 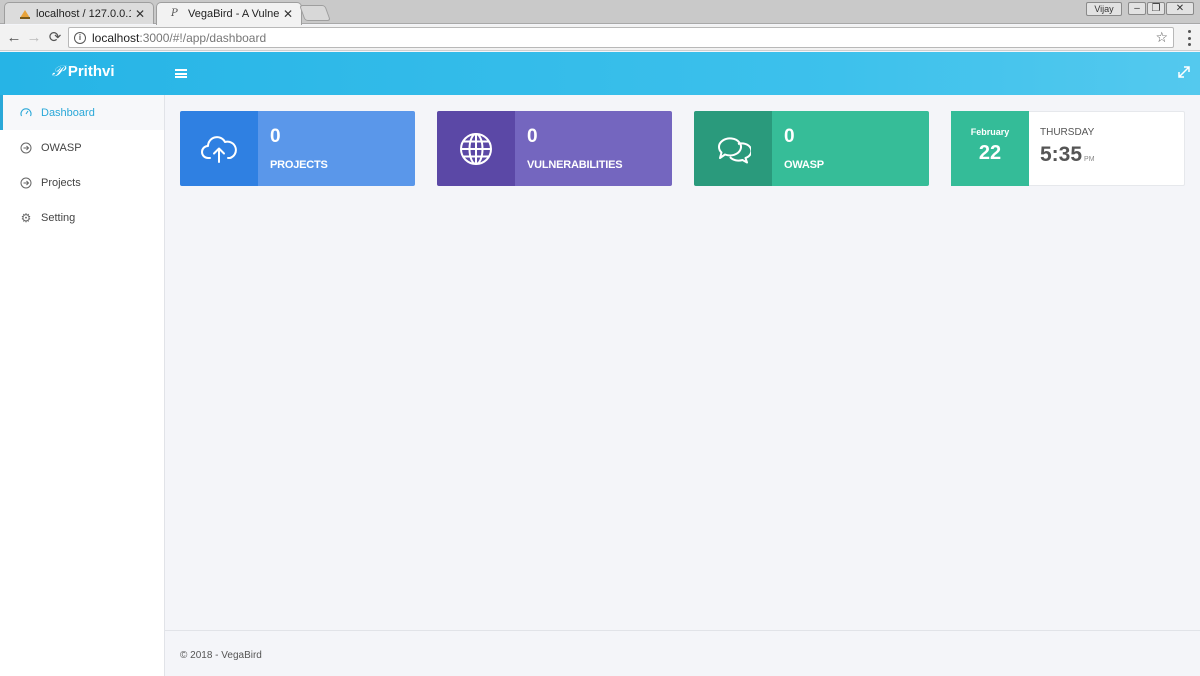 I want to click on browser-tab-phpmyadmin: localhost / 127.0.0.1 / rep ✕, so click(x=79, y=13).